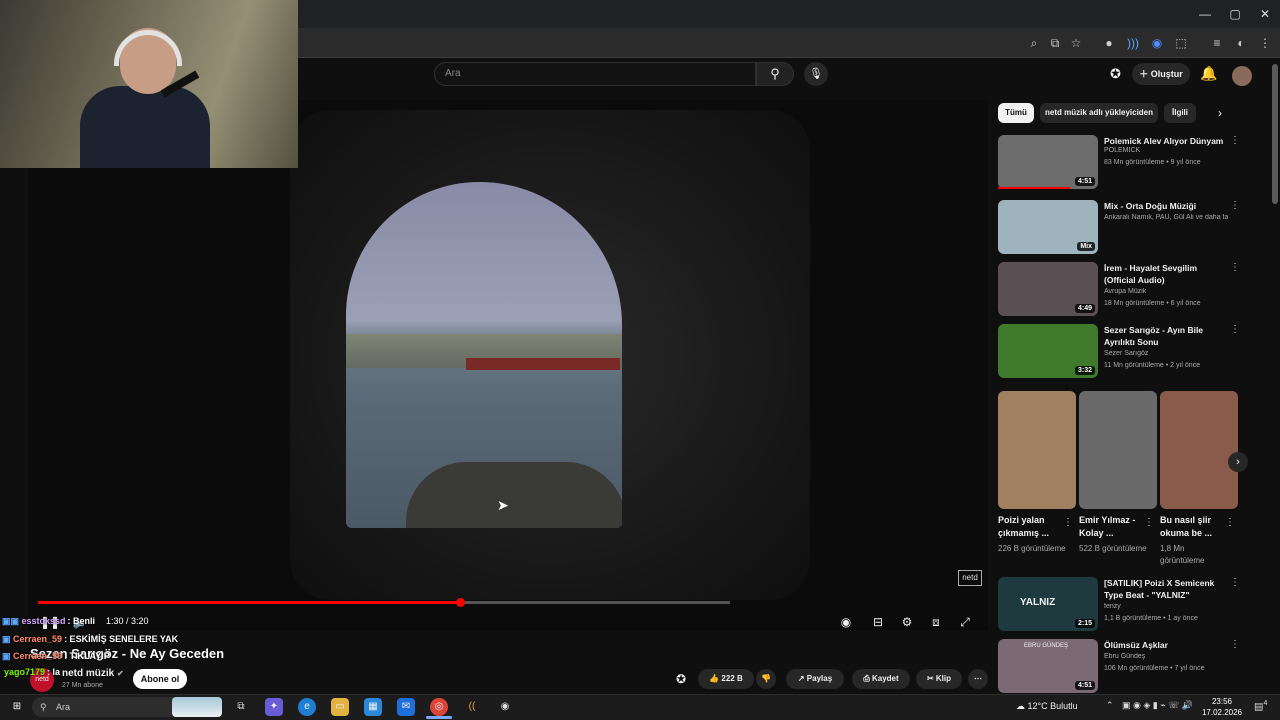 The height and width of the screenshot is (720, 1280). I want to click on recommendation-title: Polemick Alev Alıyor Dünyam, so click(1166, 141).